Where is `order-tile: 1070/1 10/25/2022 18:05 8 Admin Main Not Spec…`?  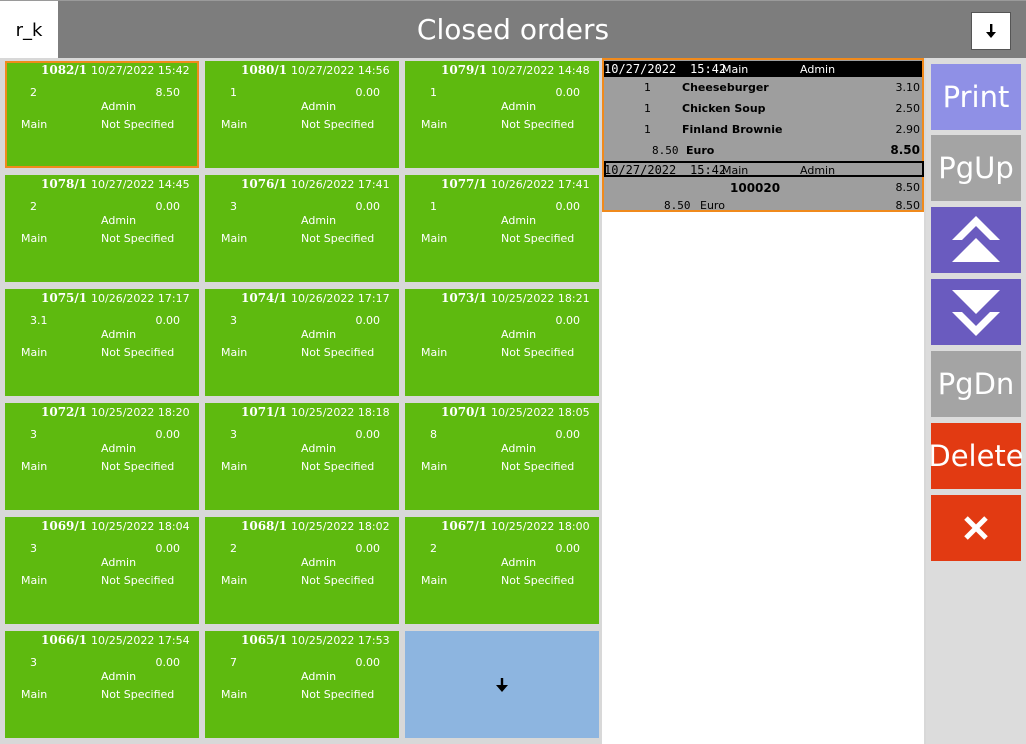 order-tile: 1070/1 10/25/2022 18:05 8 Admin Main Not Spec… is located at coordinates (502, 456).